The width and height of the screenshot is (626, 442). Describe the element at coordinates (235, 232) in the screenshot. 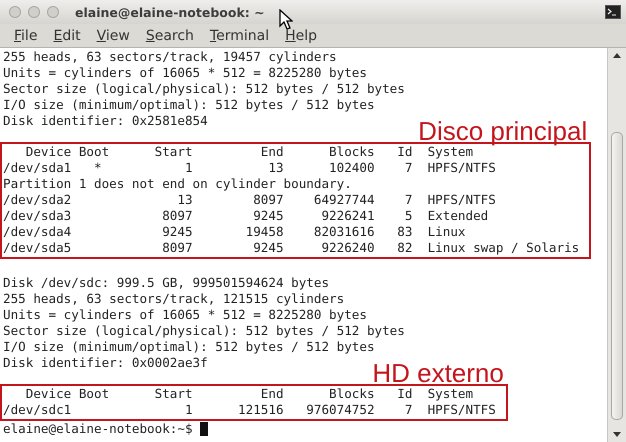

I see `output-line: /dev/sda4 9245 19458 82031616 83 Linux` at that location.